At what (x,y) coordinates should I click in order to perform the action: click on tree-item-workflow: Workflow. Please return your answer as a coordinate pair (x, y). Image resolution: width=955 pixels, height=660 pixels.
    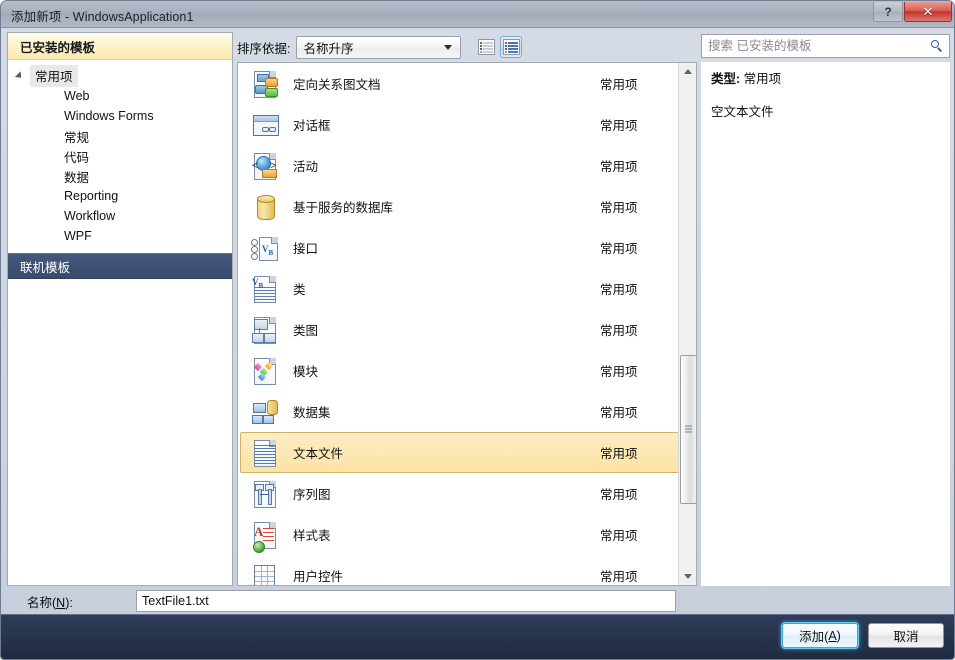
    Looking at the image, I should click on (120, 216).